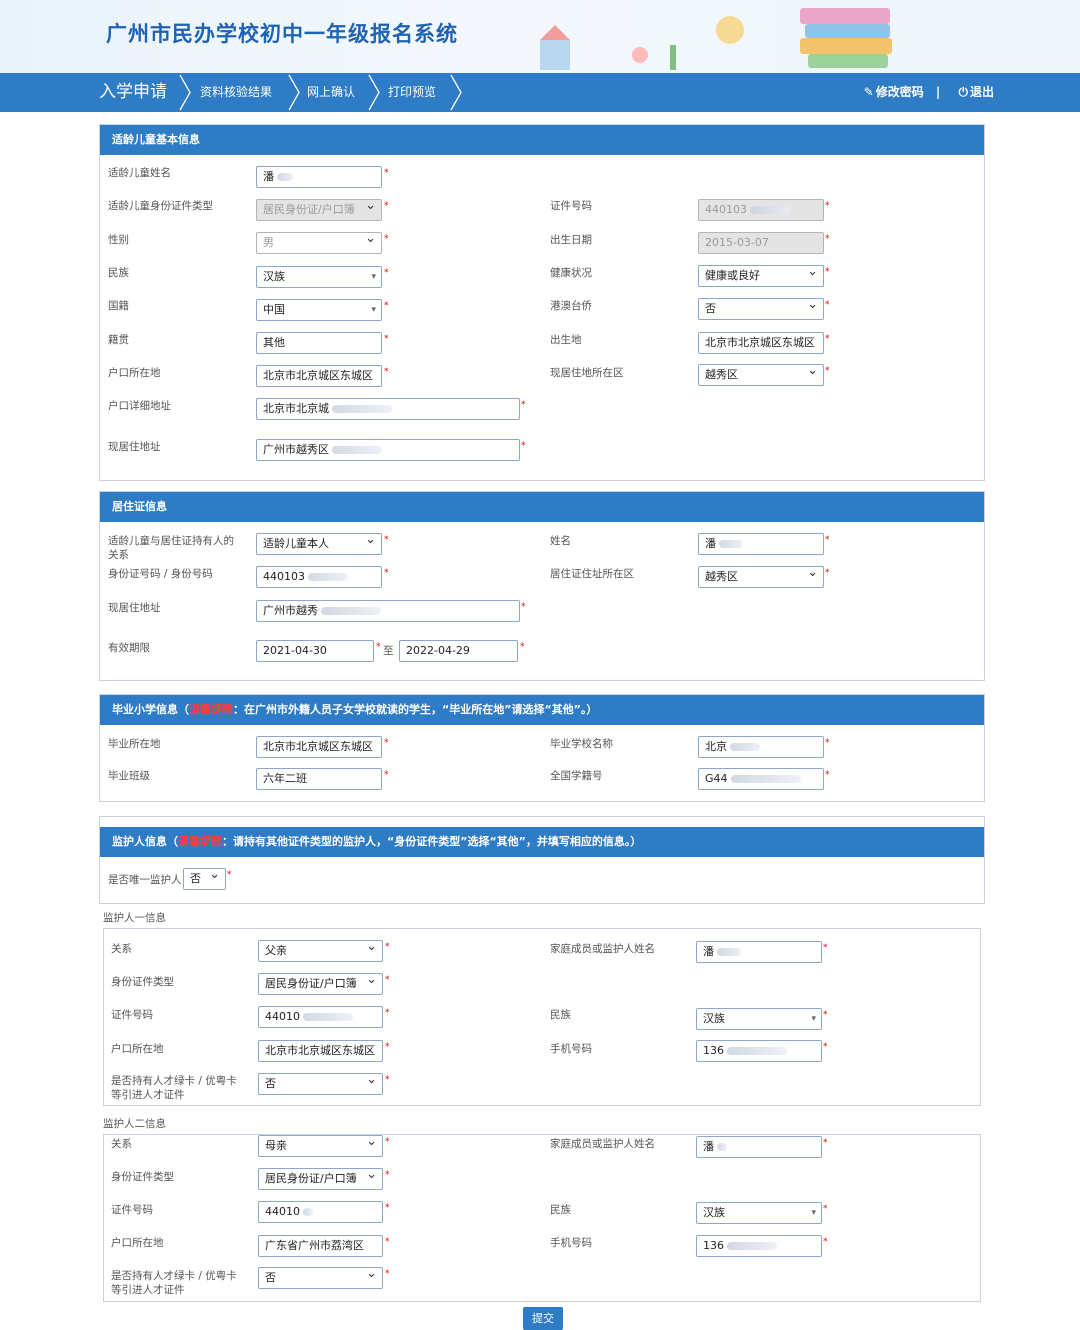 This screenshot has width=1080, height=1330. I want to click on primary-location-input: 北京市北京城区东城区, so click(319, 747).